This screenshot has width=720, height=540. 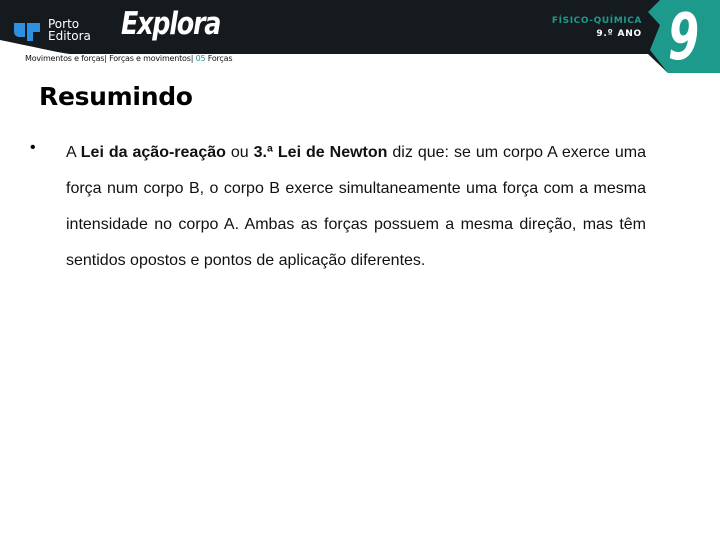 I want to click on text-segment: ou, so click(x=239, y=152).